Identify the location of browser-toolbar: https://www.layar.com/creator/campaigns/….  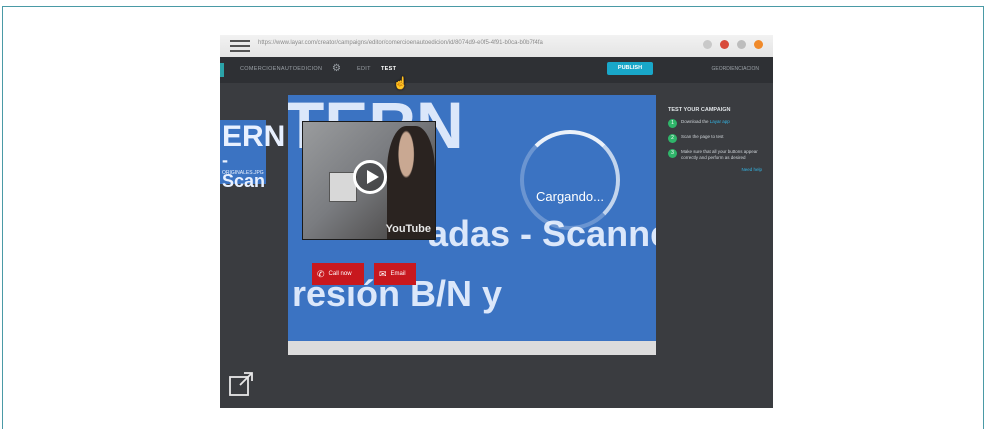
(496, 46).